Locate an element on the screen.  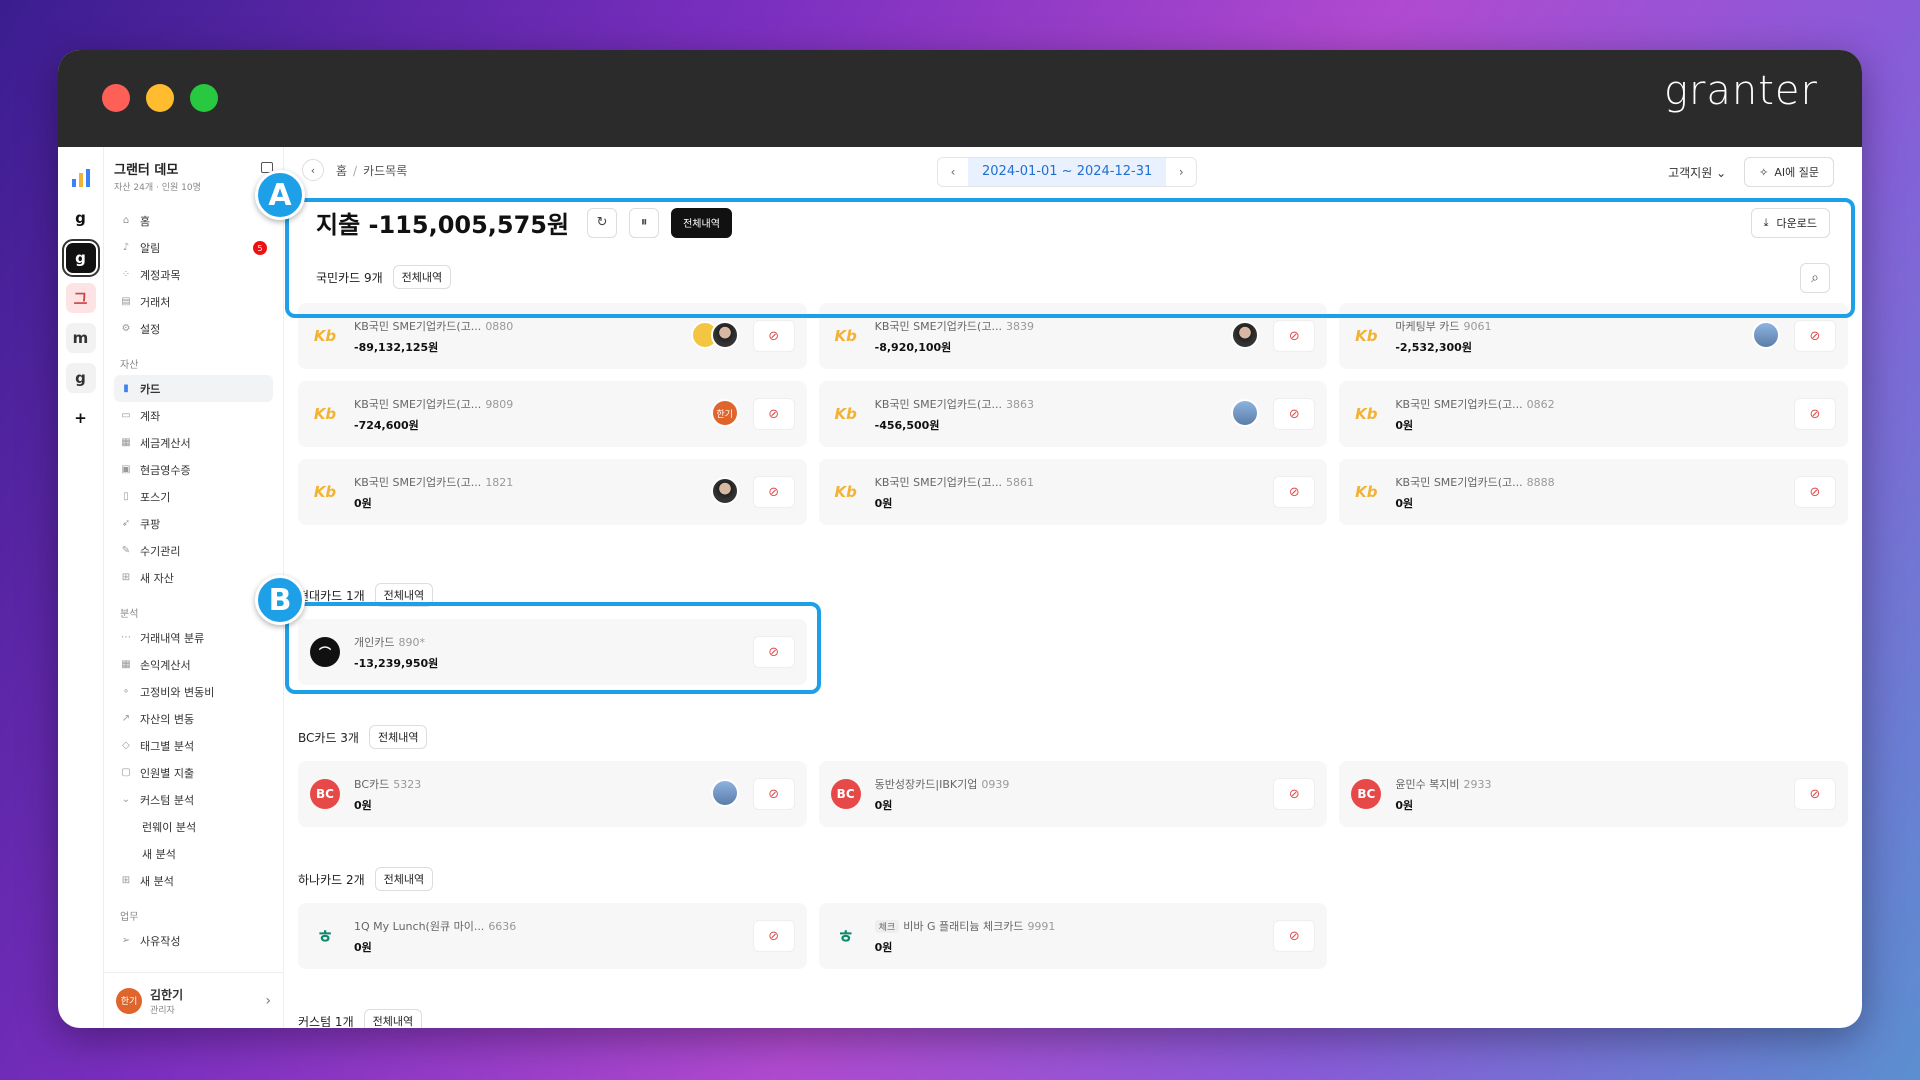
refresh-icon: ↻ is located at coordinates (602, 222).